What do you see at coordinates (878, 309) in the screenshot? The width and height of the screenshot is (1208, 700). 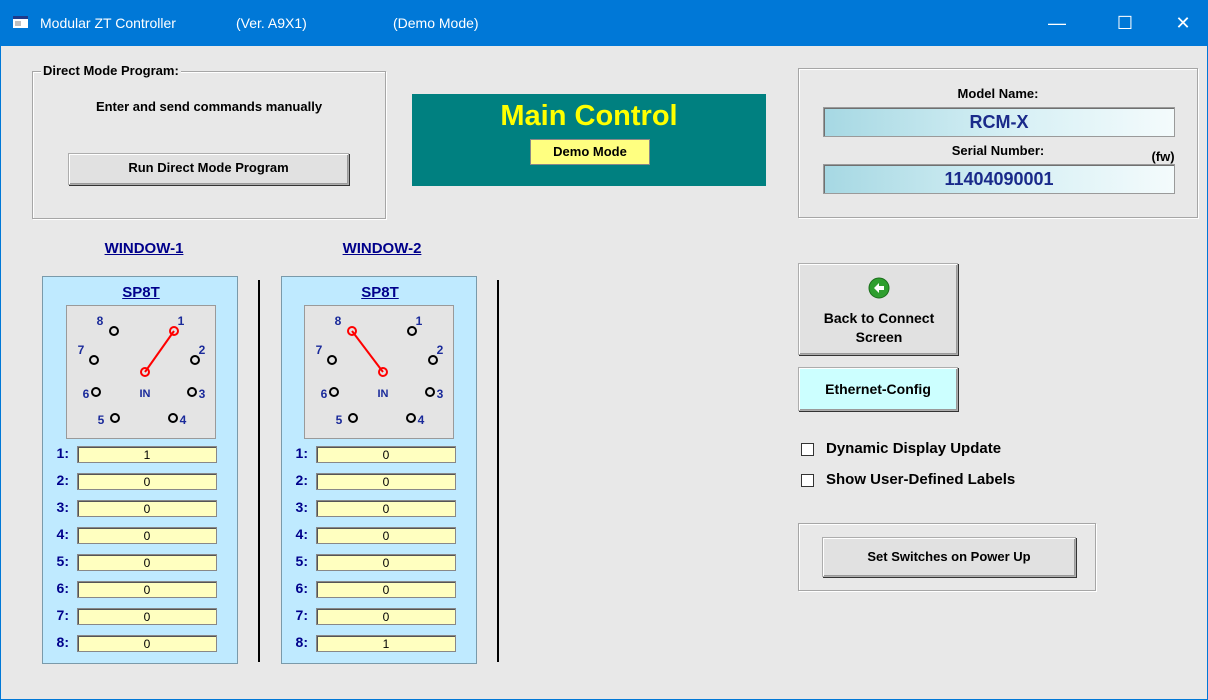 I see `back-to-connect-button: Back to Connect Screen` at bounding box center [878, 309].